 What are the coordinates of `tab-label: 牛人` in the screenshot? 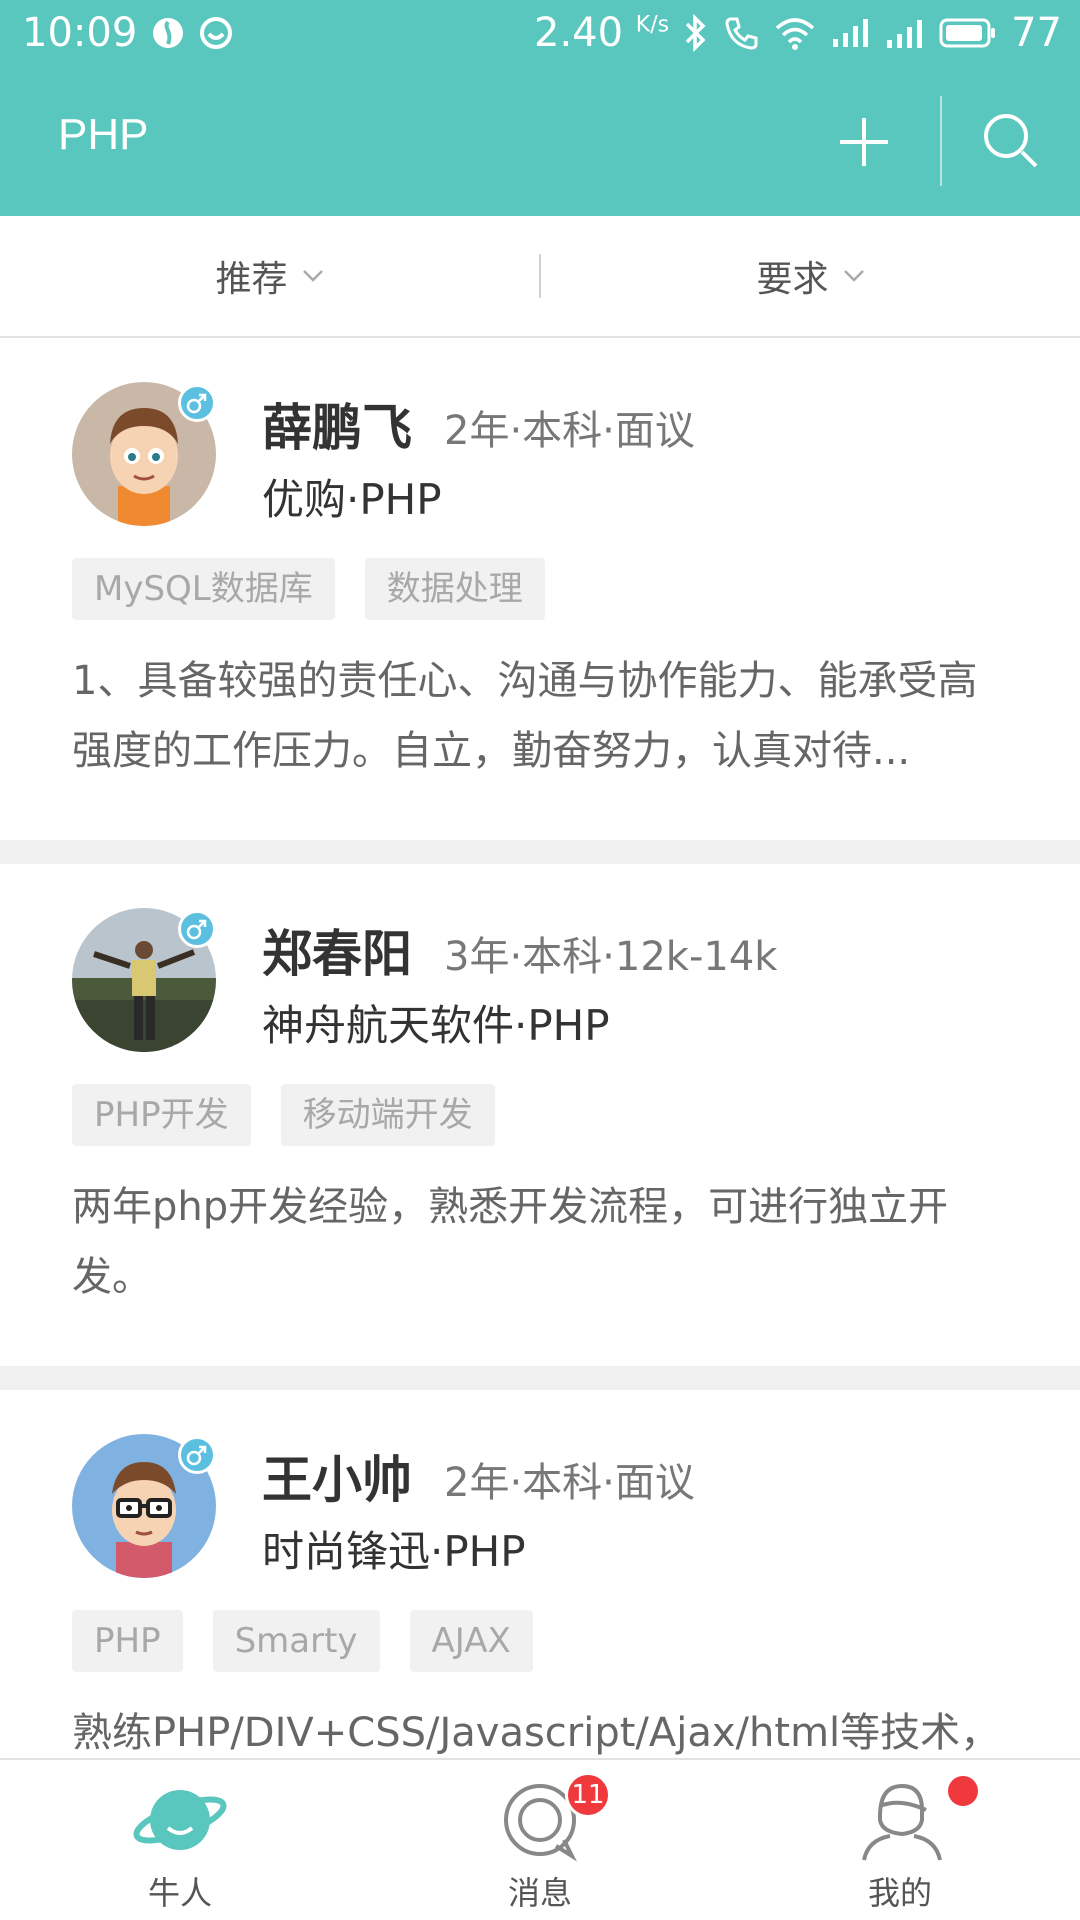 It's located at (179, 1893).